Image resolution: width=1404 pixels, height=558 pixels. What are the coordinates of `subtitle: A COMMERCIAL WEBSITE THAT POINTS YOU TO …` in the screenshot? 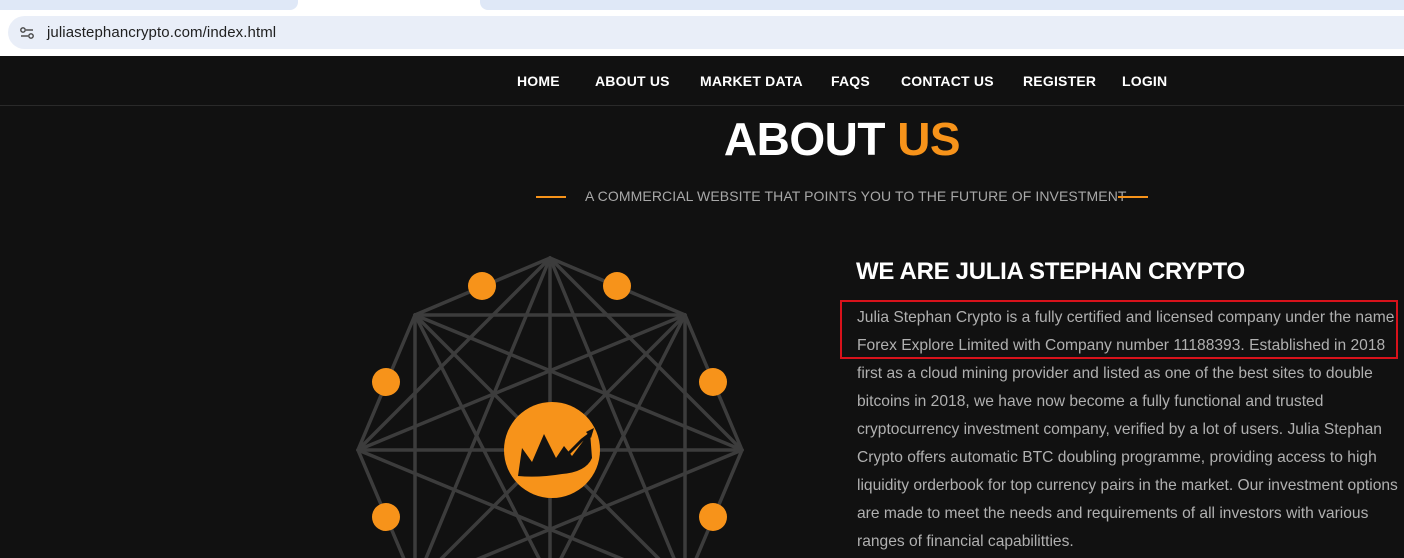 It's located at (856, 196).